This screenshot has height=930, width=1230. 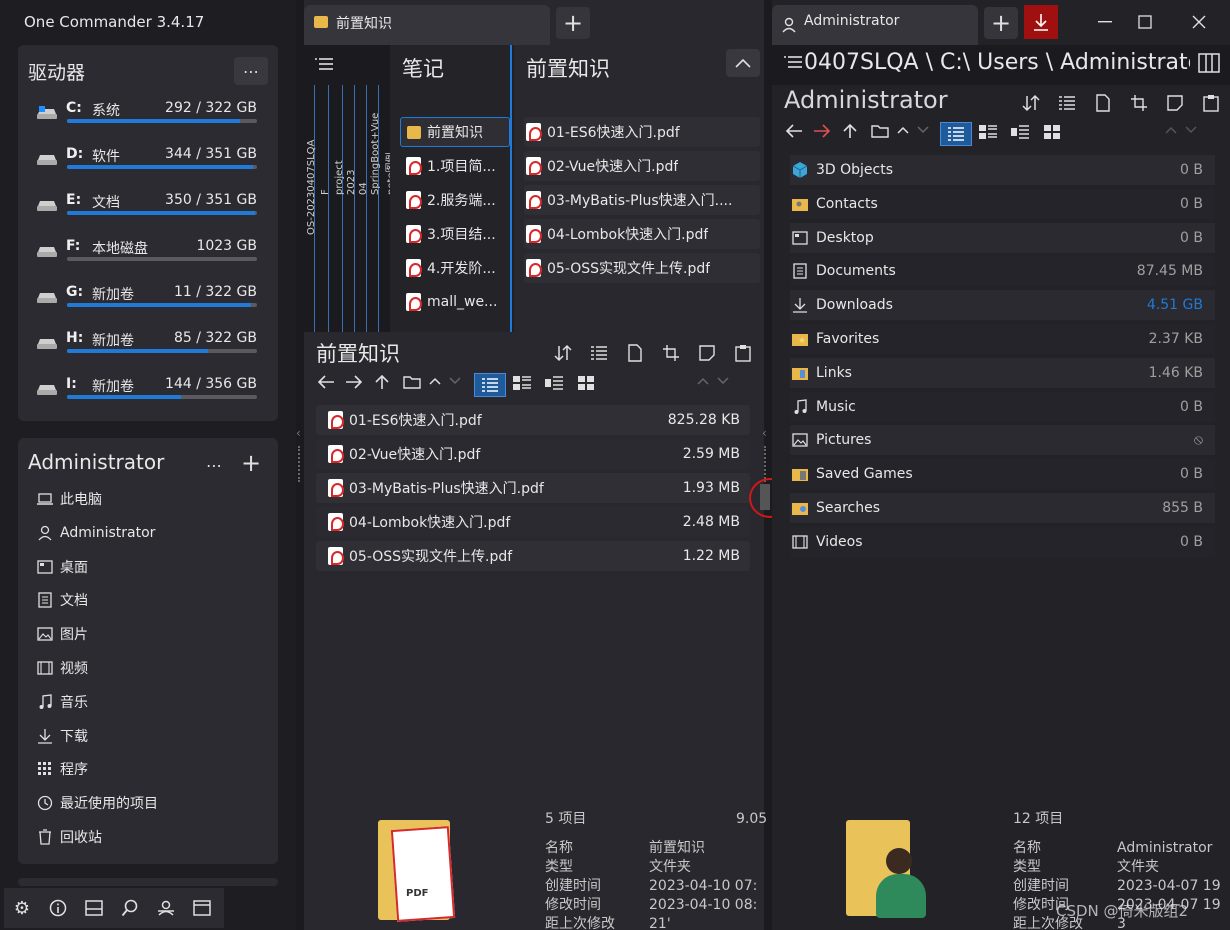 I want to click on right-splitter-grip, so click(x=765, y=464).